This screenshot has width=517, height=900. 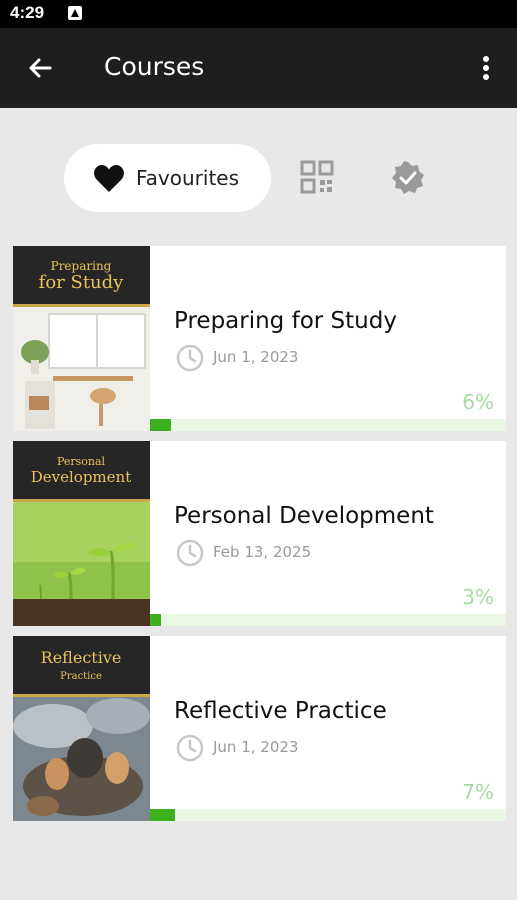 What do you see at coordinates (81, 676) in the screenshot?
I see `cover-line-2: Practice` at bounding box center [81, 676].